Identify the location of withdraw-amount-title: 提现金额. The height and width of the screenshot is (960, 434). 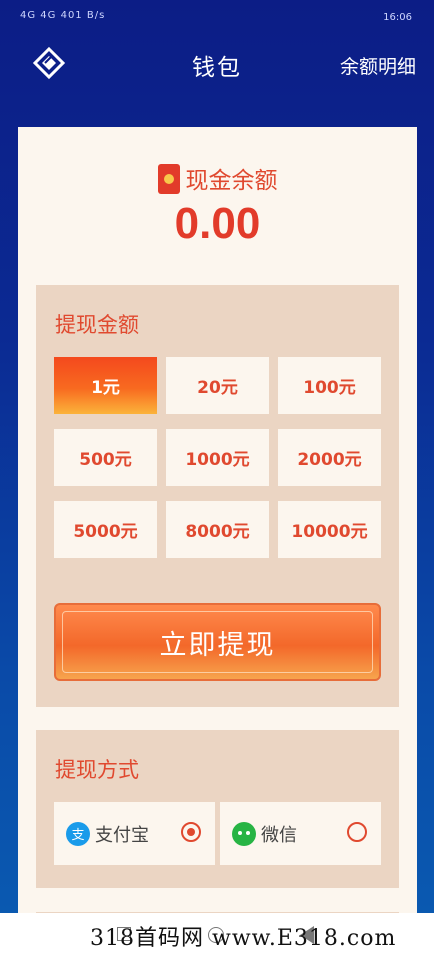
(97, 325).